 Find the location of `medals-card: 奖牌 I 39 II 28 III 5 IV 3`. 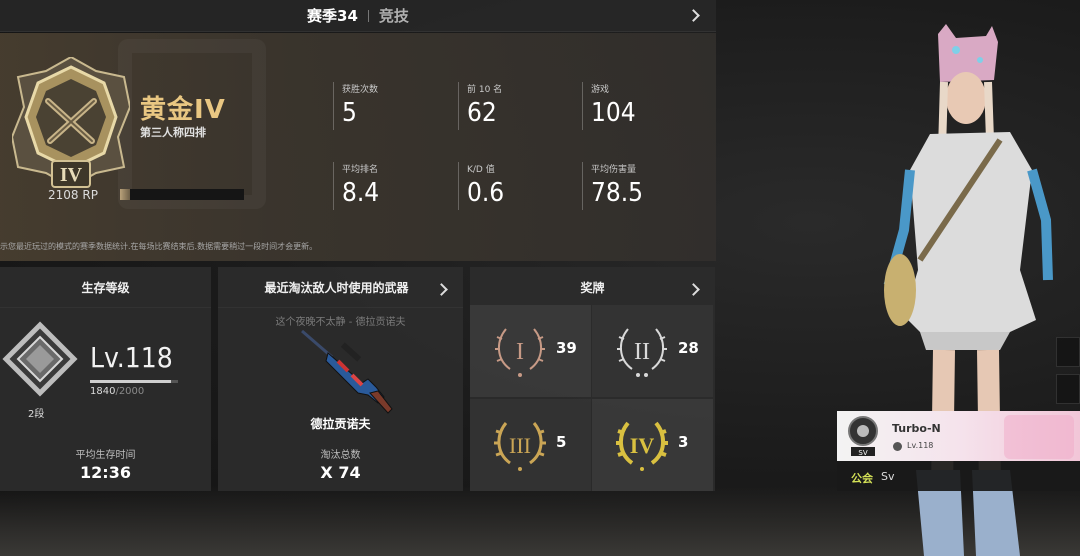

medals-card: 奖牌 I 39 II 28 III 5 IV 3 is located at coordinates (592, 379).